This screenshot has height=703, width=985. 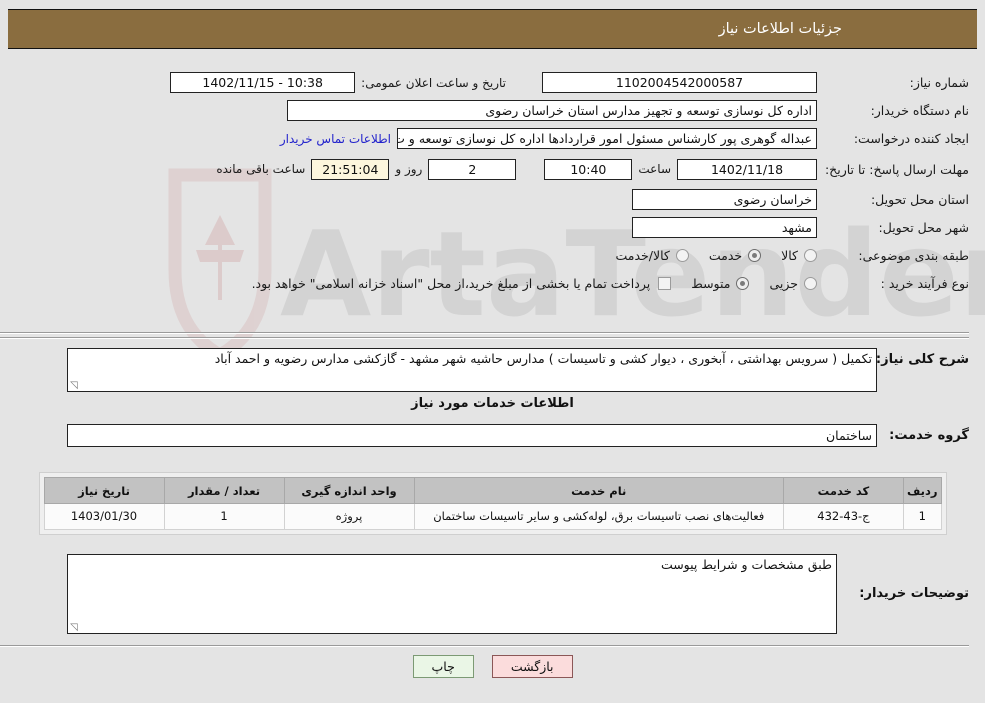 I want to click on city-label: شهر محل تحویل:, so click(x=923, y=227).